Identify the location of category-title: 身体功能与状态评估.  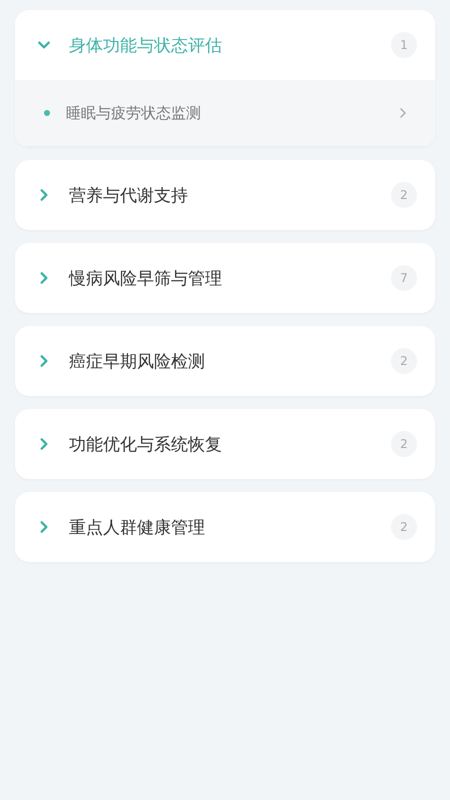
(146, 45).